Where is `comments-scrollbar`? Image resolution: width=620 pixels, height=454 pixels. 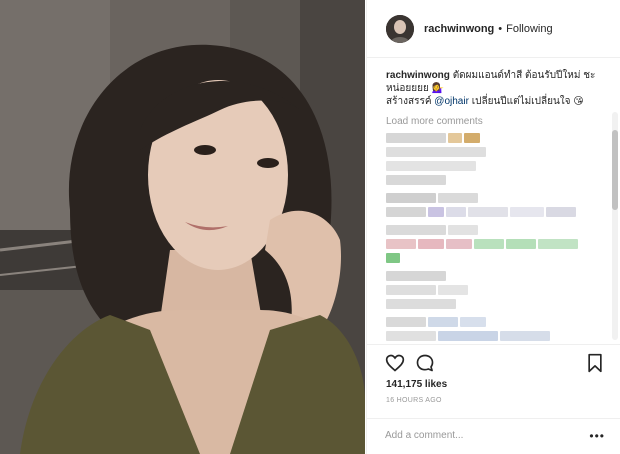 comments-scrollbar is located at coordinates (615, 226).